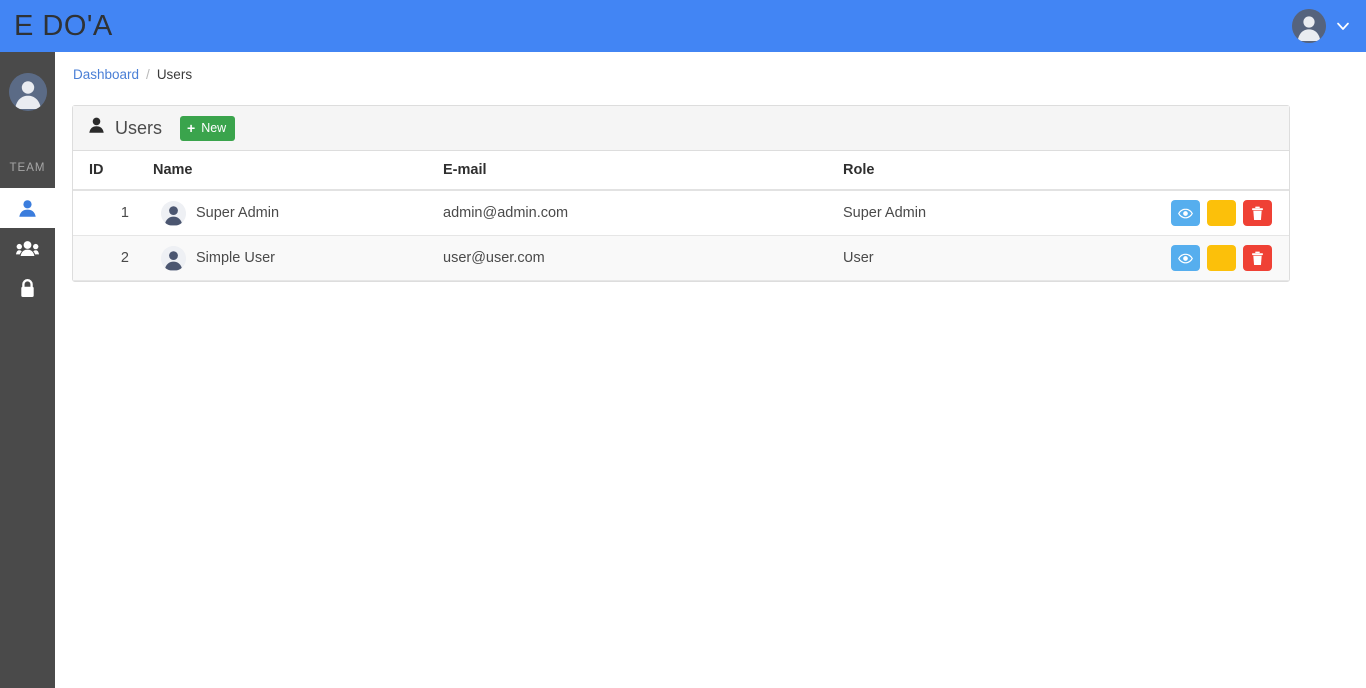 Image resolution: width=1366 pixels, height=688 pixels. I want to click on page-title: Users, so click(139, 128).